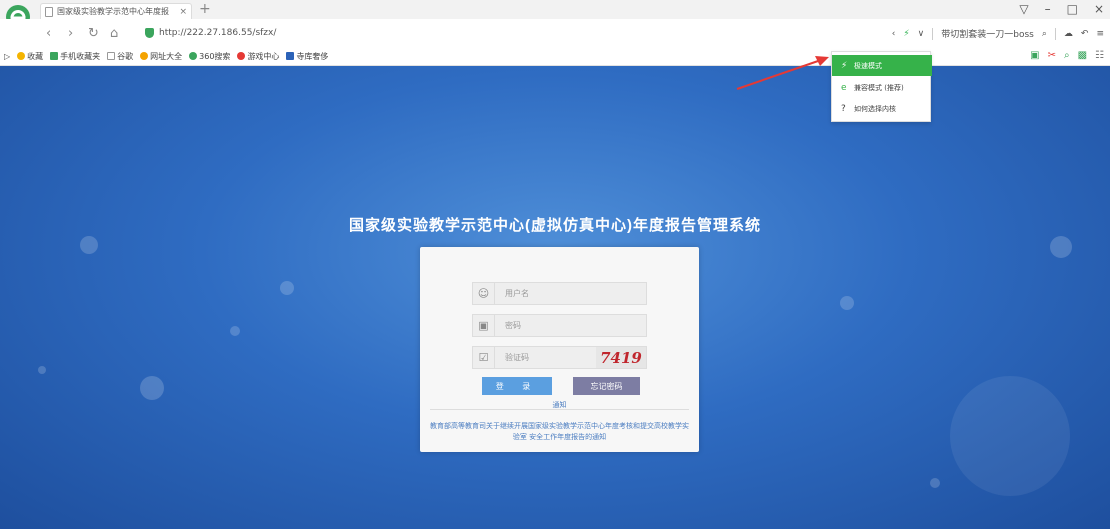 Image resolution: width=1110 pixels, height=529 pixels. Describe the element at coordinates (555, 225) in the screenshot. I see `system-title: 国家级实验教学示范中心(虚拟仿真中心)年度报告管理系统` at that location.